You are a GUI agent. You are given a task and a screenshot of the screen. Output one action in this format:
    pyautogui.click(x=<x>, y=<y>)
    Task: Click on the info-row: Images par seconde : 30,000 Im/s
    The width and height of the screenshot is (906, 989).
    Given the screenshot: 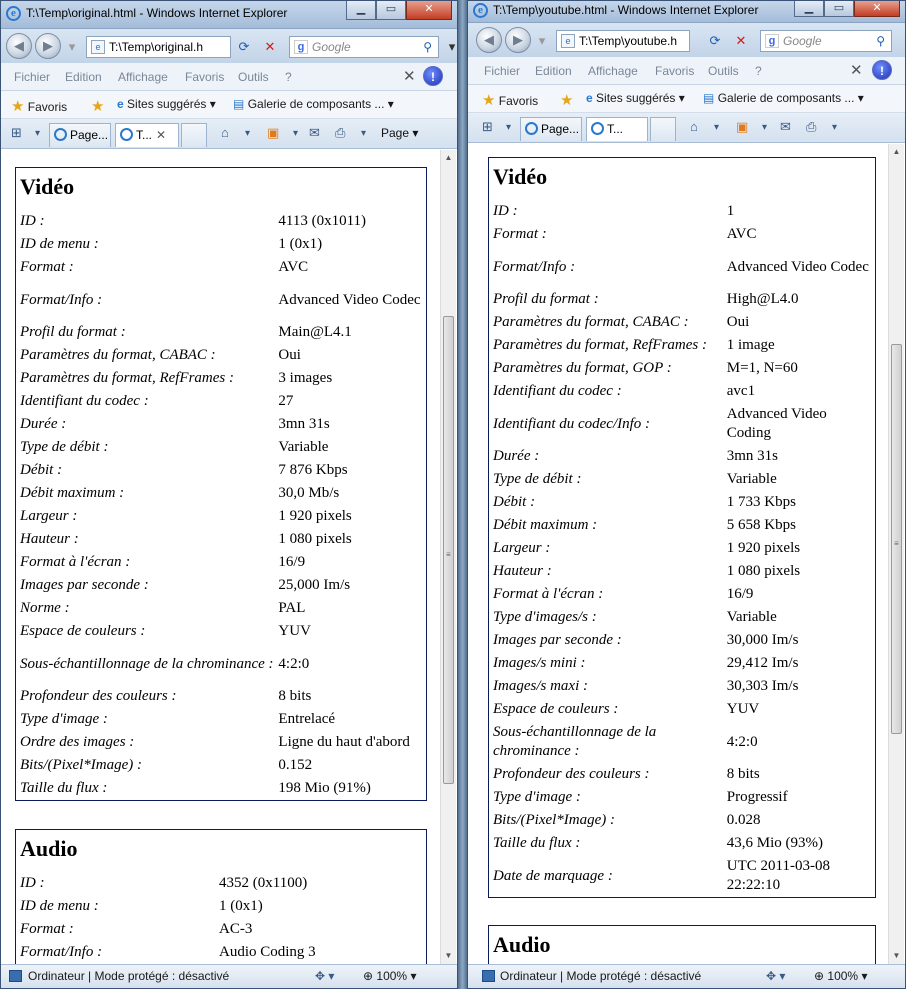 What is the action you would take?
    pyautogui.click(x=682, y=640)
    